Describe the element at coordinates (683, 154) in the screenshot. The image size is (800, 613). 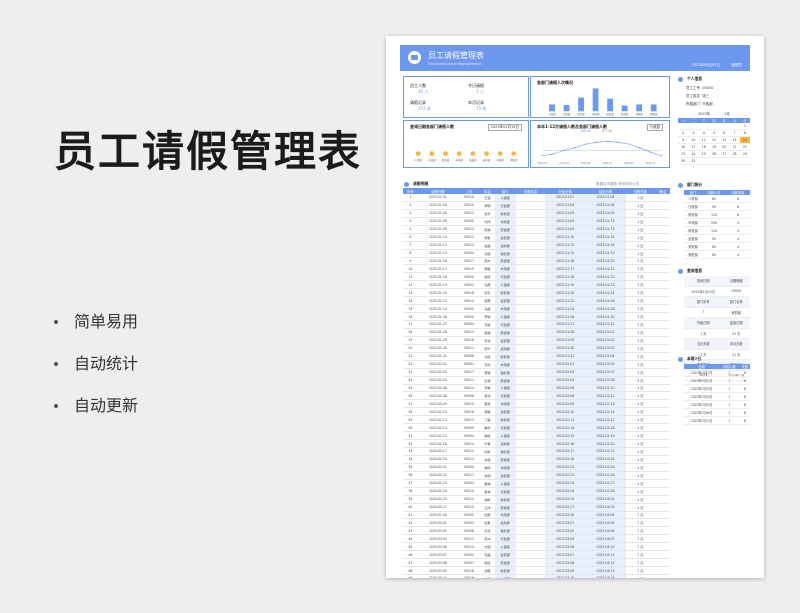
I see `calendar-day: 23` at that location.